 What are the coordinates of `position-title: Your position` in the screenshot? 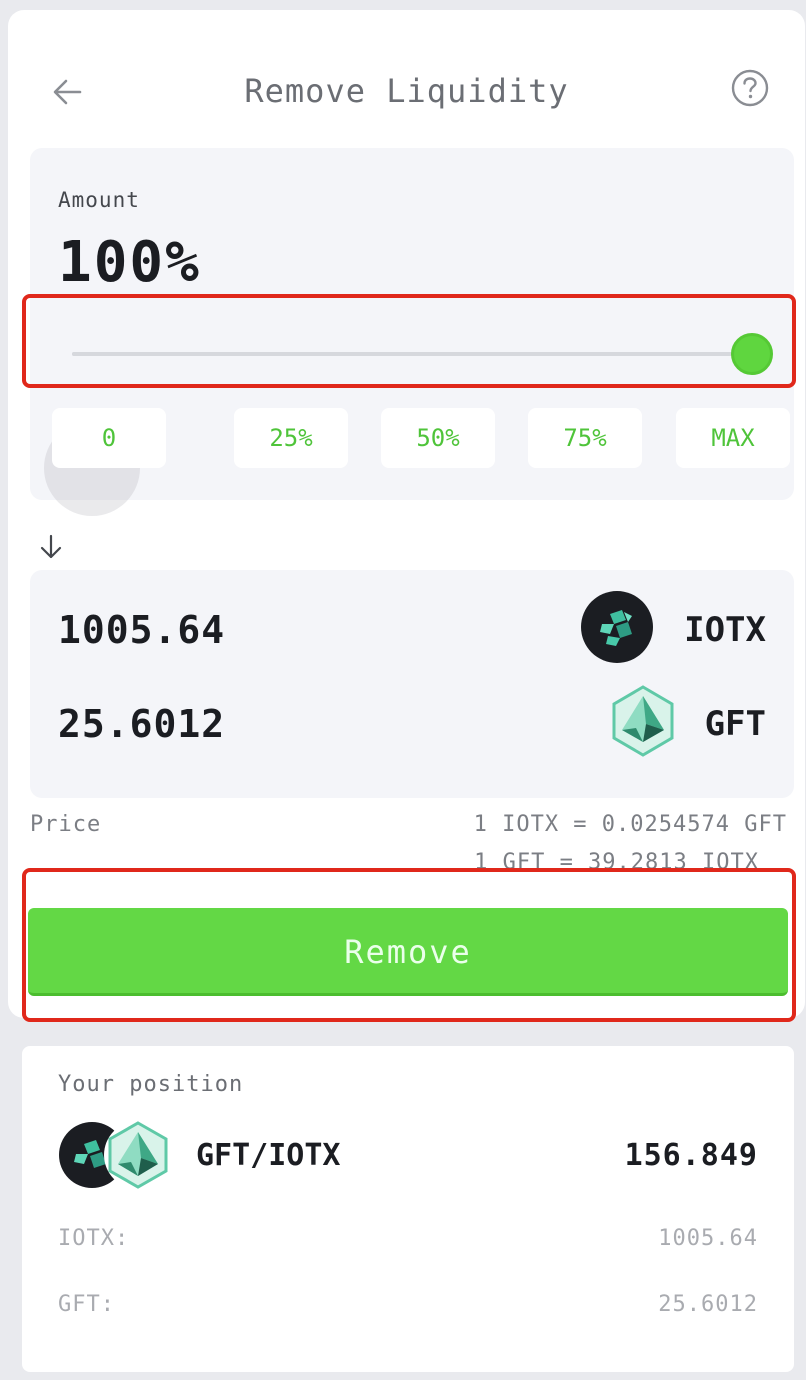 It's located at (151, 1084).